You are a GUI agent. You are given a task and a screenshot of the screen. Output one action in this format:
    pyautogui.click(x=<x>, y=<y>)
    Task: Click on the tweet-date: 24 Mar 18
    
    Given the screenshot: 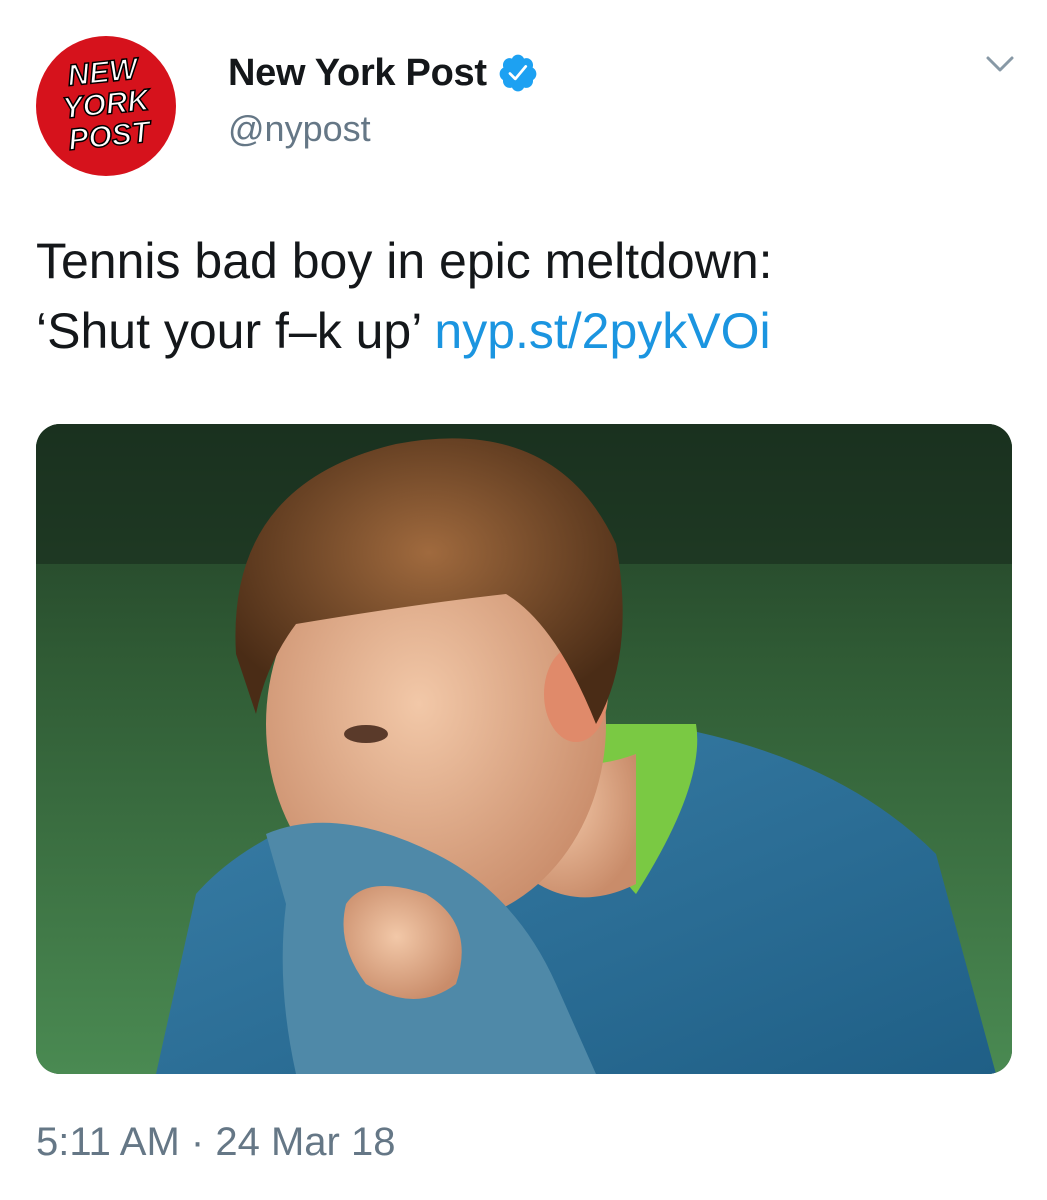 What is the action you would take?
    pyautogui.click(x=305, y=1142)
    